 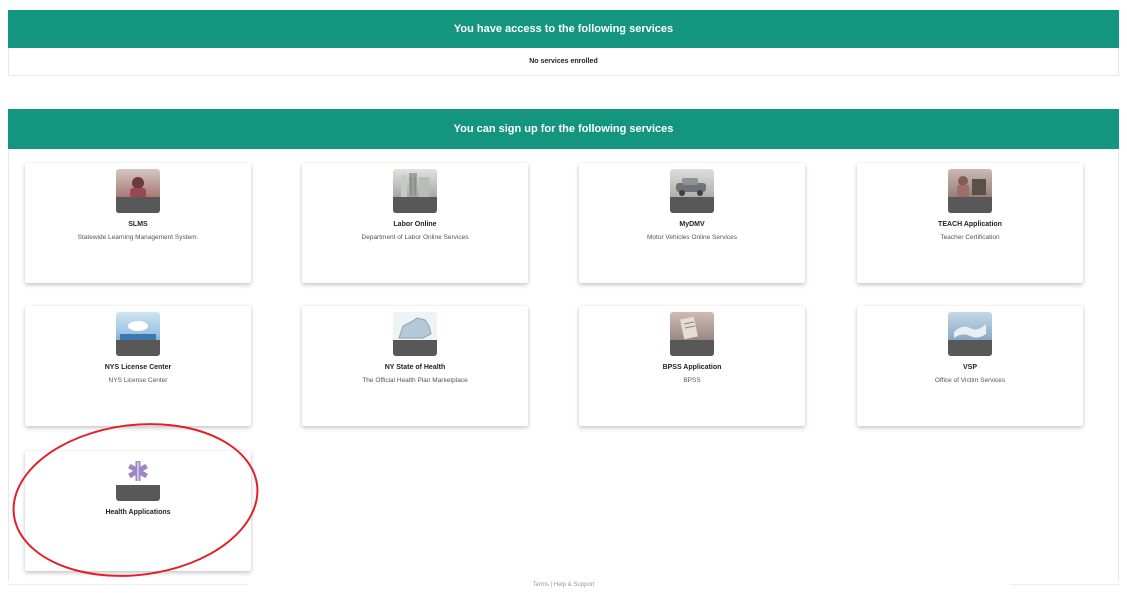 I want to click on service-card-teach-application: TEACH Application Teacher Certification, so click(x=970, y=223).